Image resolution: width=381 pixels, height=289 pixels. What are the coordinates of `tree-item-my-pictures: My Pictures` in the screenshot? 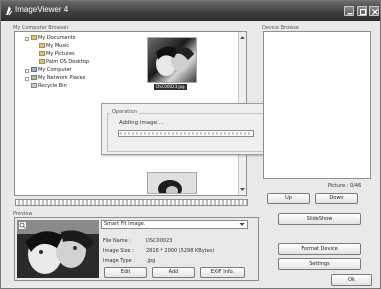 It's located at (57, 54).